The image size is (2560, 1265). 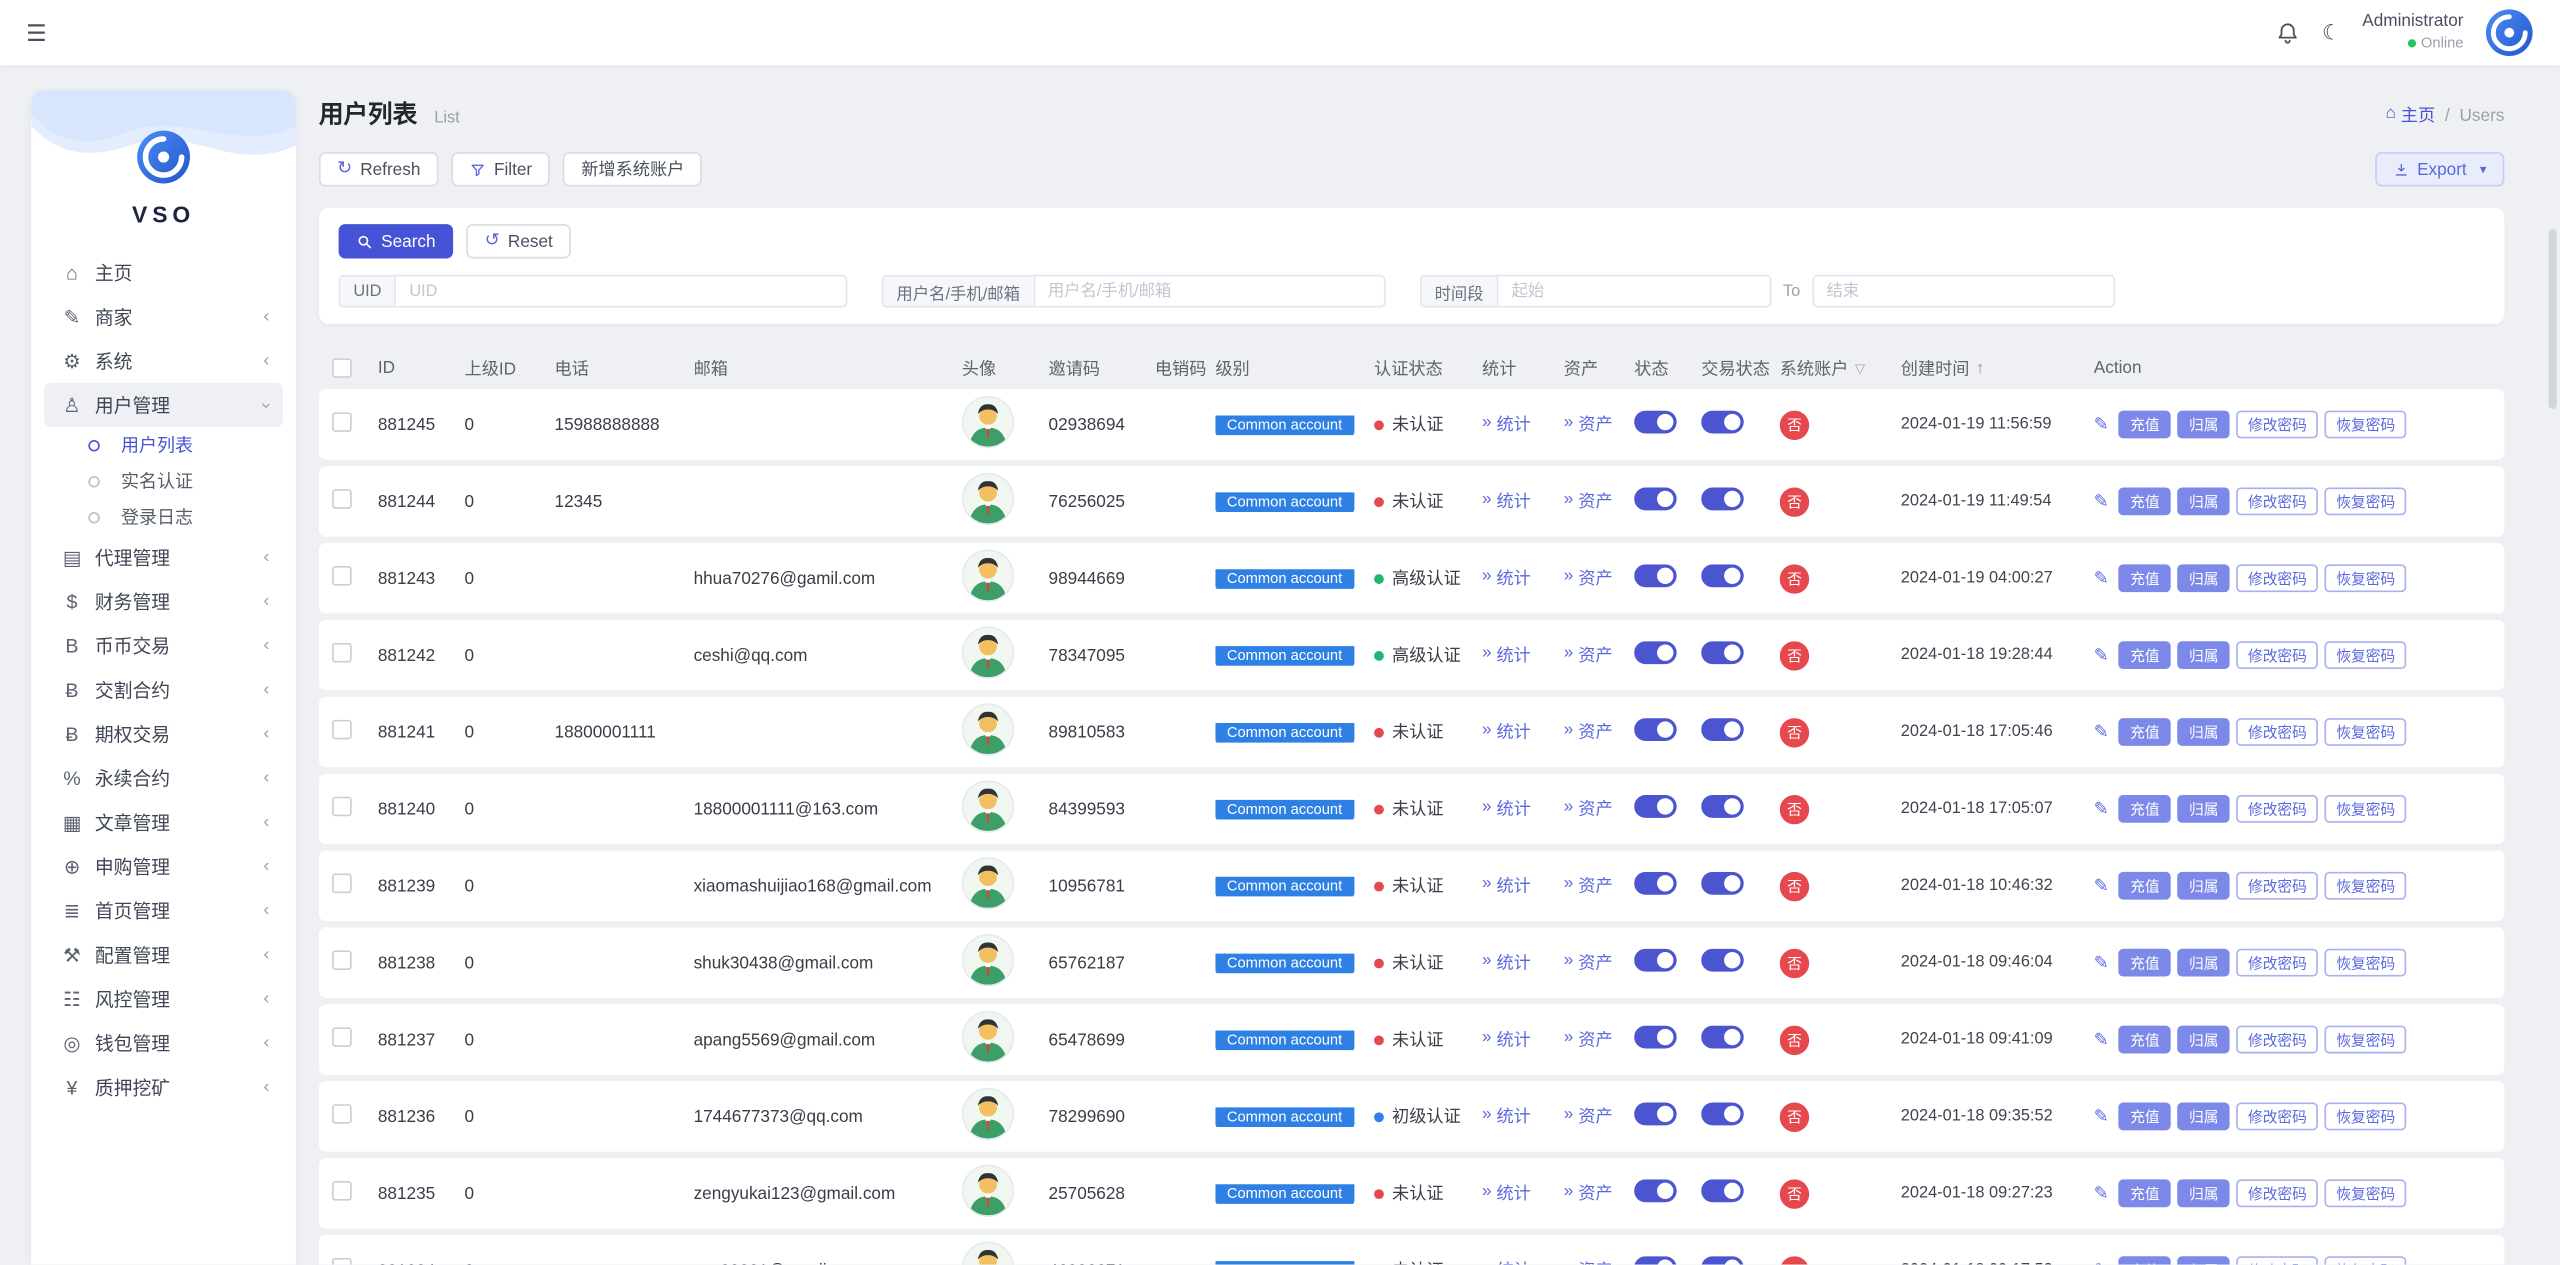 What do you see at coordinates (36, 33) in the screenshot?
I see `hamburger-menu-icon: ☰` at bounding box center [36, 33].